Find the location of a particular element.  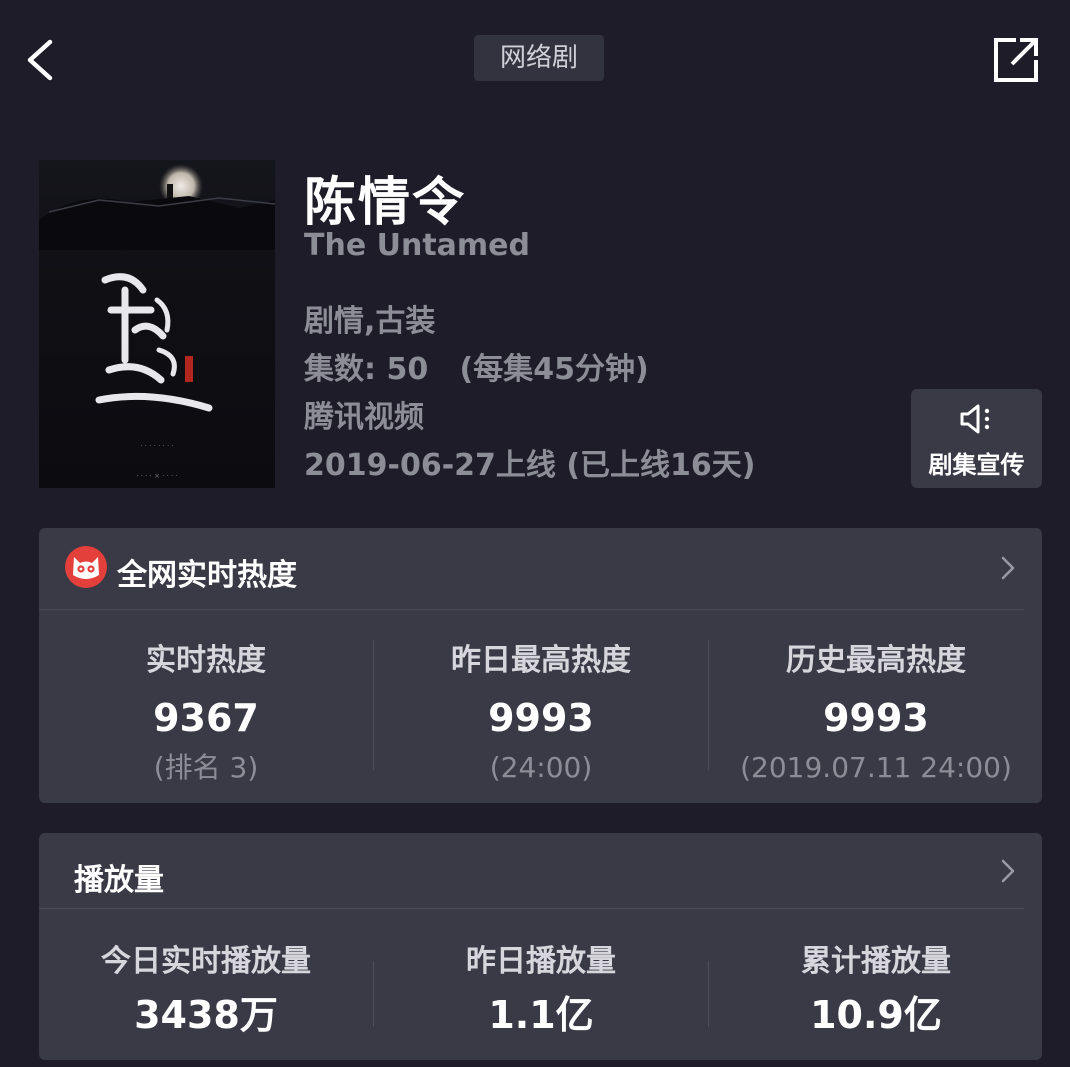

chevron-left-icon is located at coordinates (40, 60).